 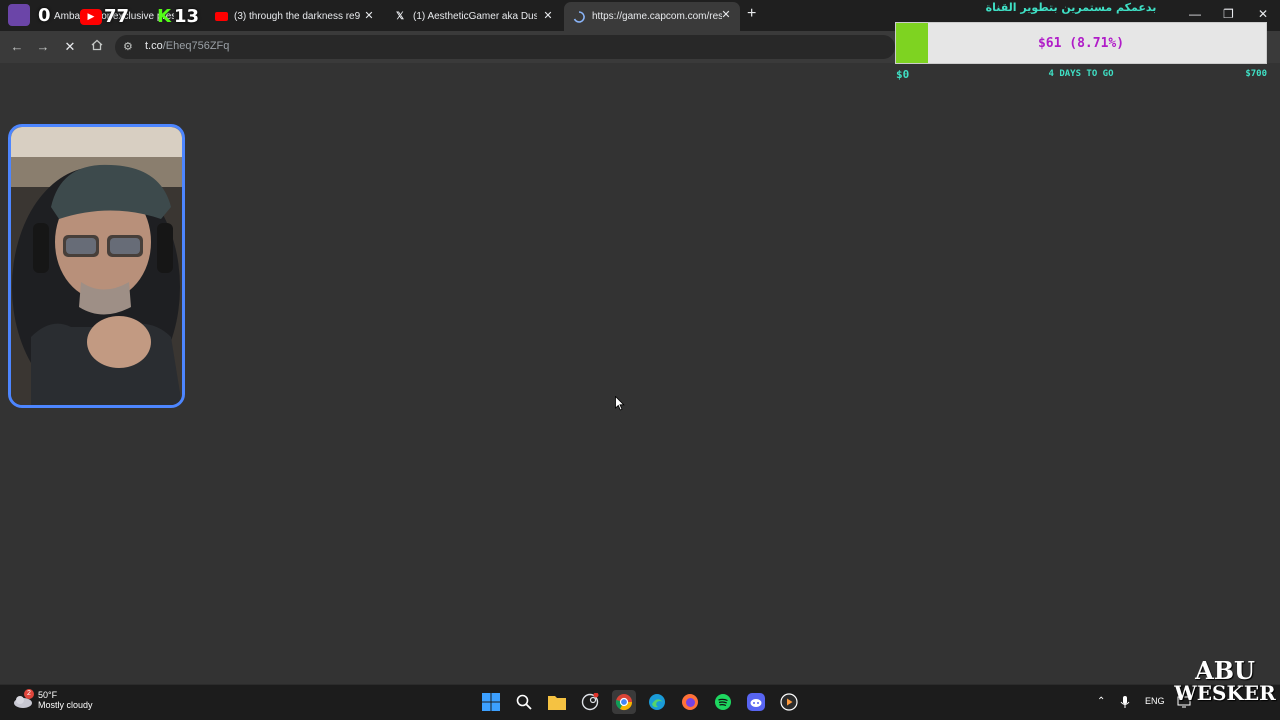 What do you see at coordinates (29, 694) in the screenshot?
I see `weather-badge: 2` at bounding box center [29, 694].